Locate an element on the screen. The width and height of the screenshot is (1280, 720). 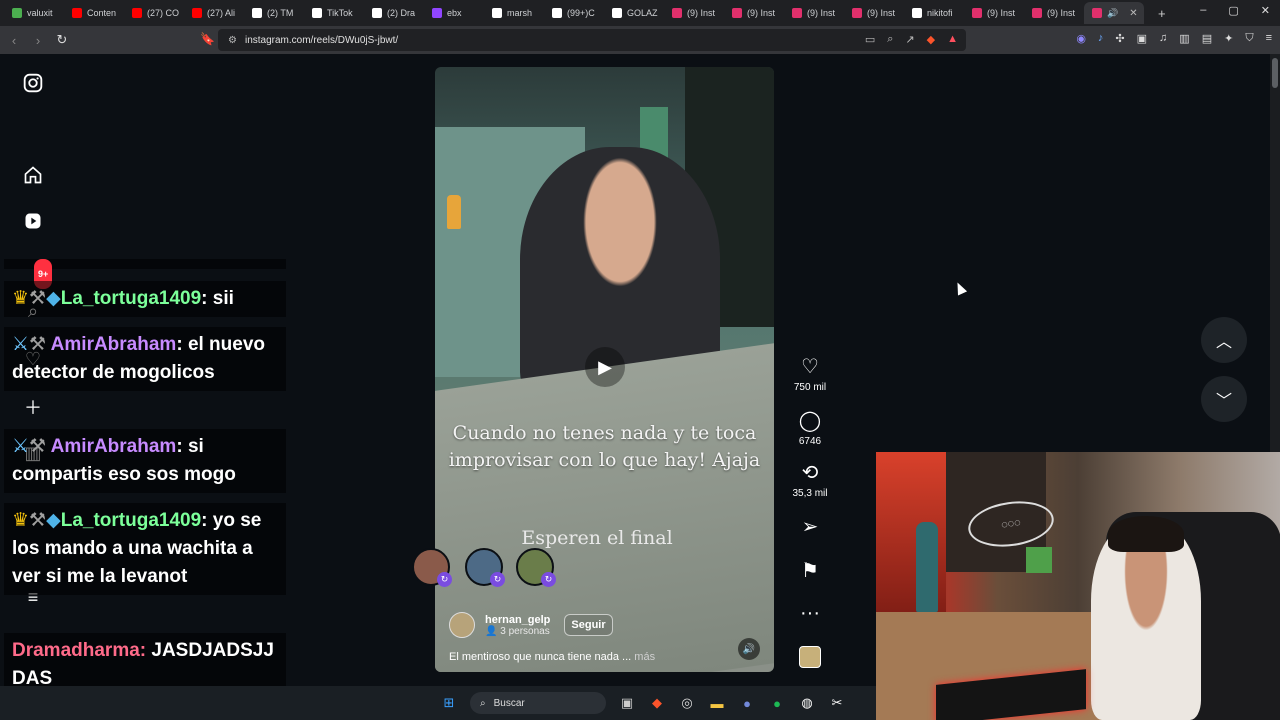
browser-tab: (27) CO is located at coordinates (154, 13).